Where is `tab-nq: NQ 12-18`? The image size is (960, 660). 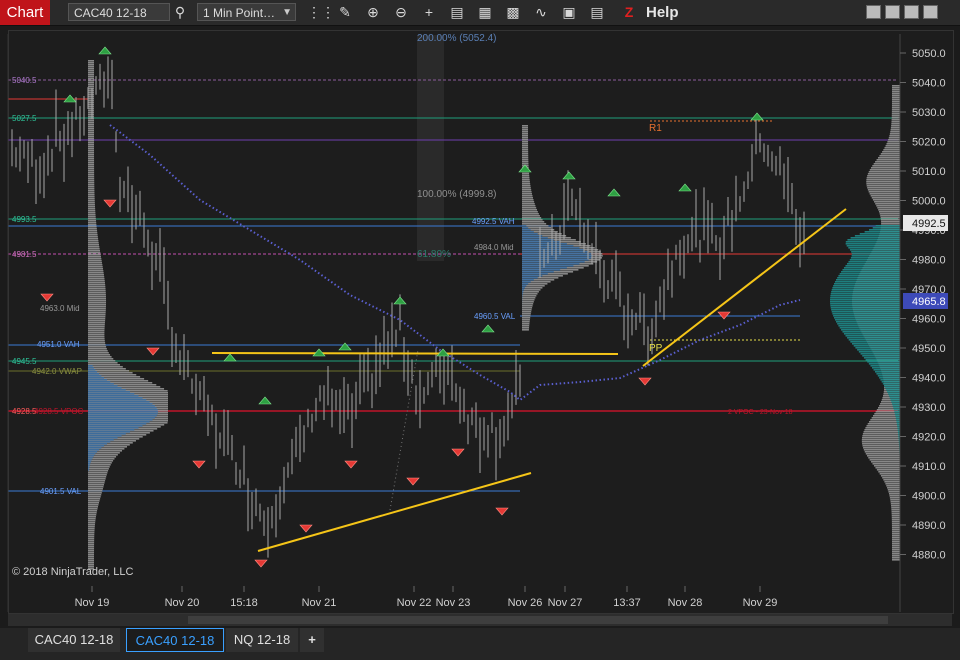
tab-nq: NQ 12-18 is located at coordinates (262, 640).